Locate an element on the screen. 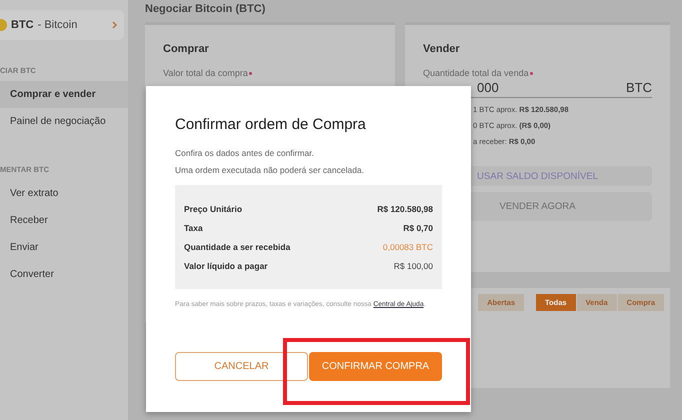 Image resolution: width=682 pixels, height=420 pixels. page-title: Negociar Bitcoin (BTC) is located at coordinates (205, 9).